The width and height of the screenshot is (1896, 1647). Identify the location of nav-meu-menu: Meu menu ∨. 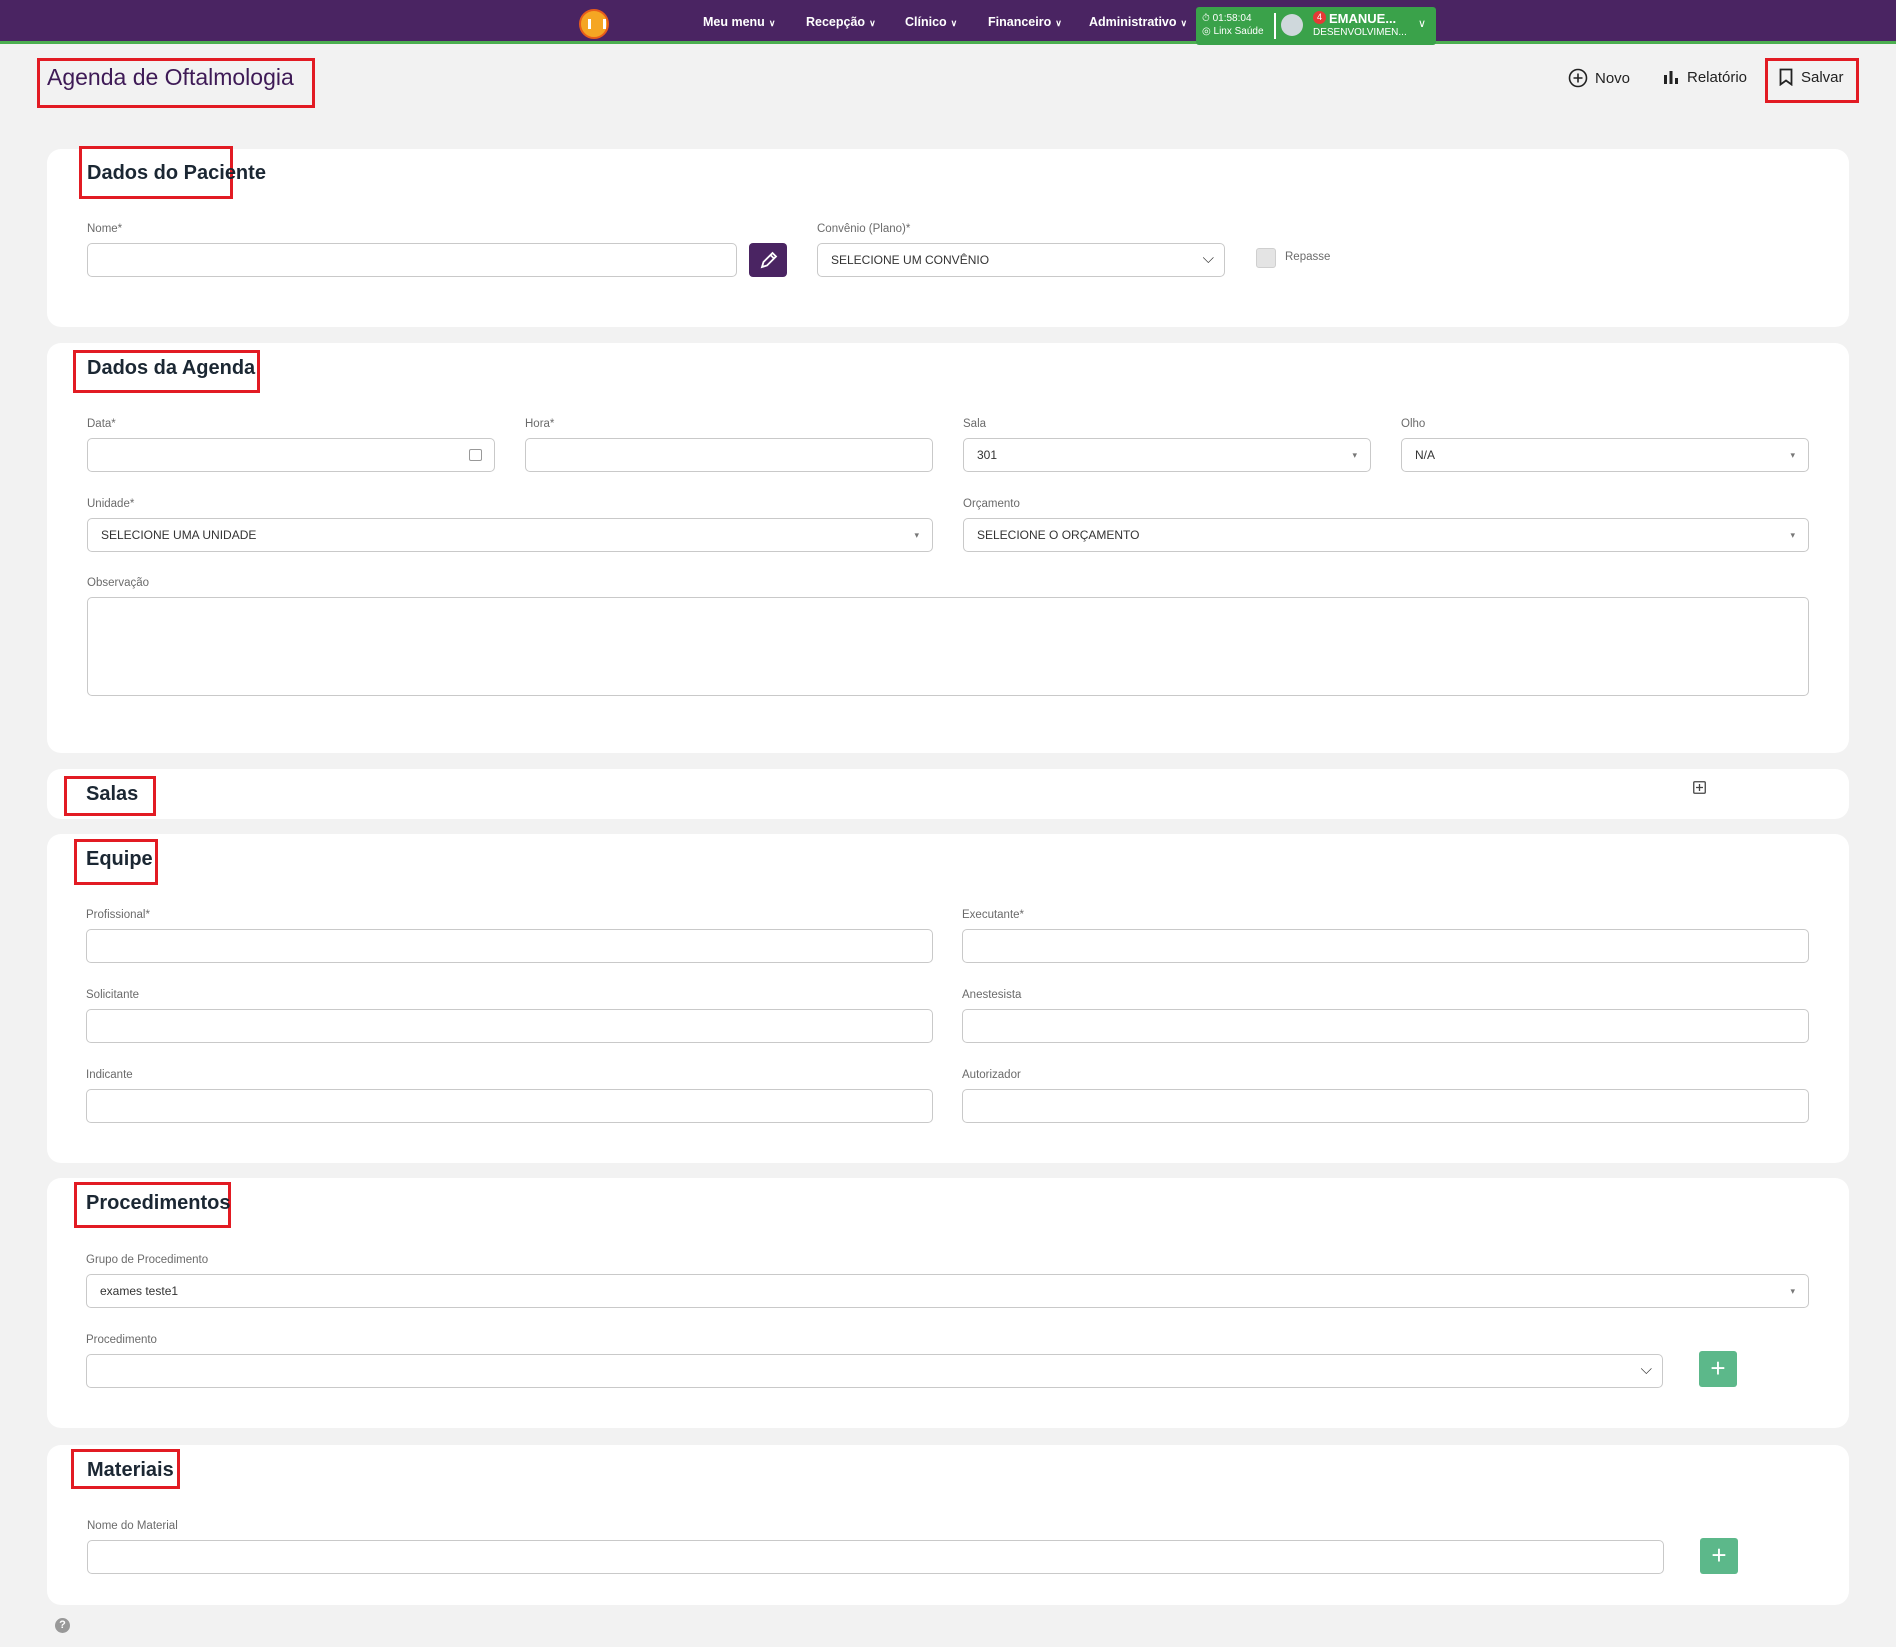
(739, 22).